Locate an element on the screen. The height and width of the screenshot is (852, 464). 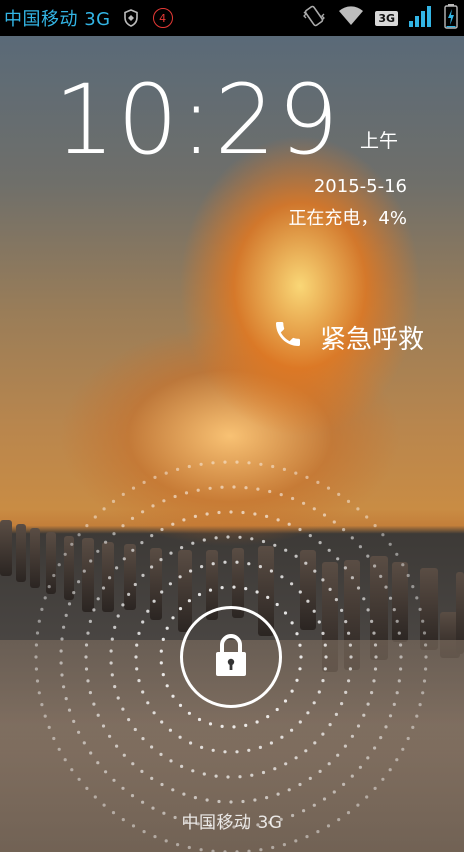
carrier-label: 中国移动 3G is located at coordinates (57, 19).